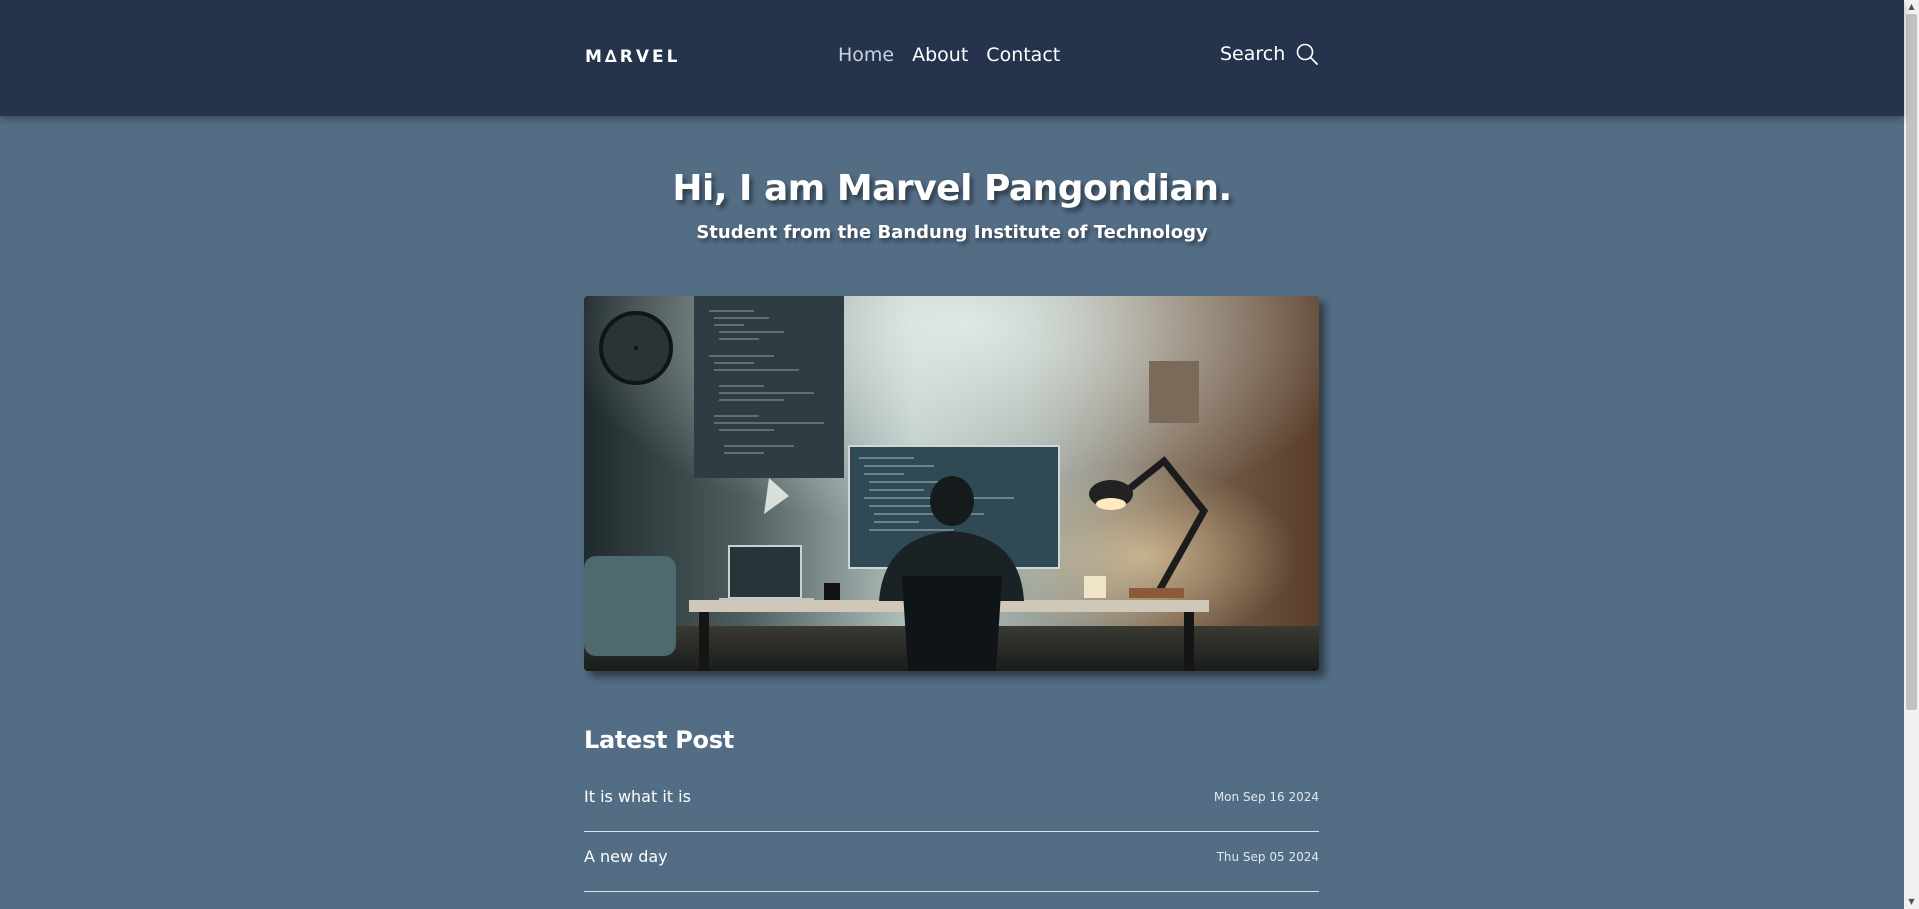 Image resolution: width=1919 pixels, height=909 pixels. What do you see at coordinates (952, 188) in the screenshot?
I see `hero-title: Hi, I am Marvel Pangondian.` at bounding box center [952, 188].